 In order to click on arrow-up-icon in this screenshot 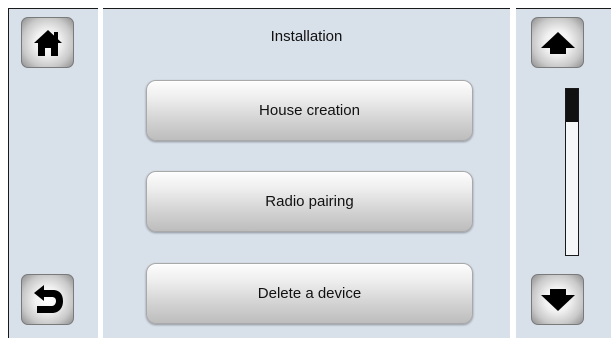, I will do `click(557, 42)`.